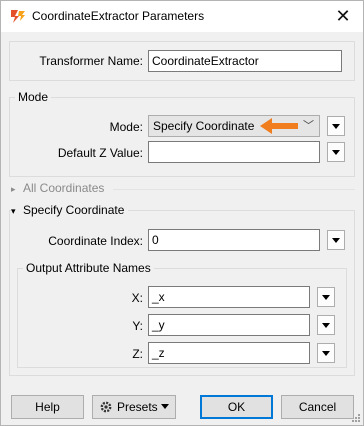  What do you see at coordinates (13, 211) in the screenshot?
I see `chevron-down-icon: ▾` at bounding box center [13, 211].